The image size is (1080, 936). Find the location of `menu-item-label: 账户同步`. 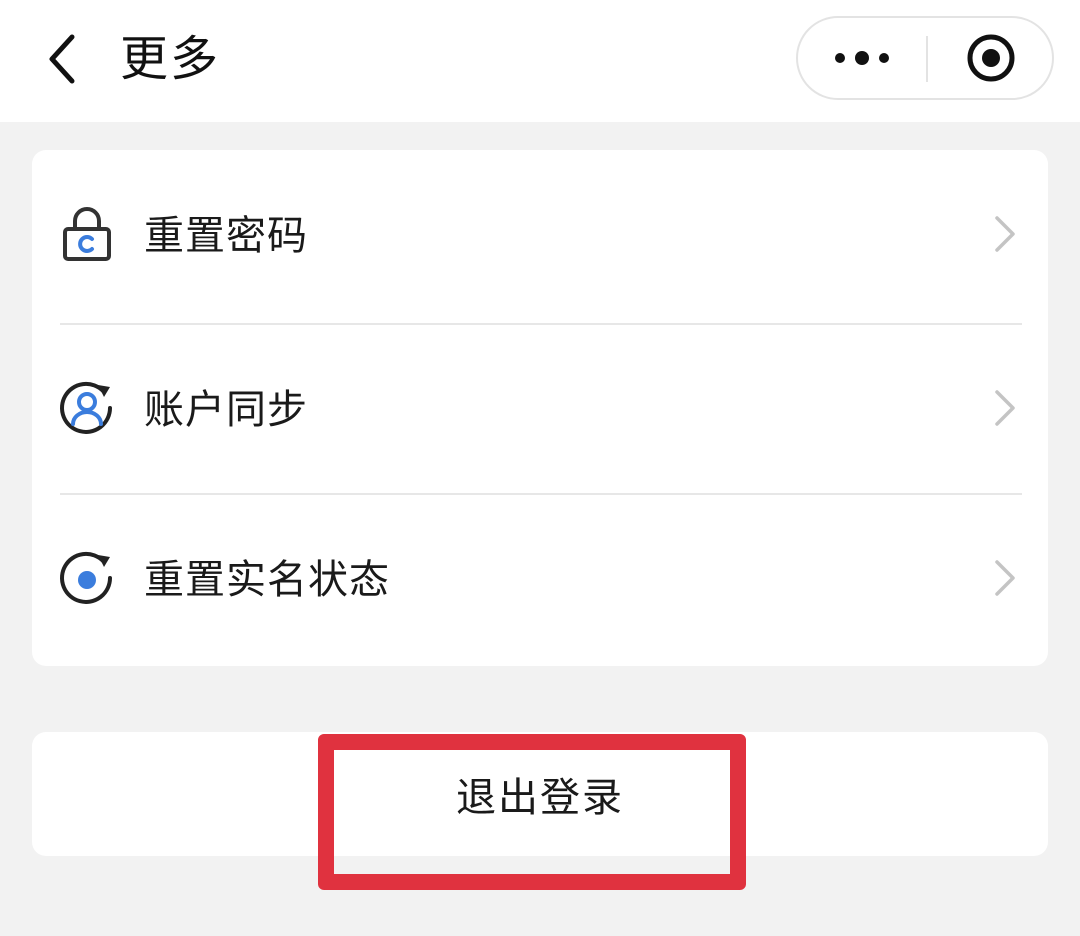

menu-item-label: 账户同步 is located at coordinates (226, 410).